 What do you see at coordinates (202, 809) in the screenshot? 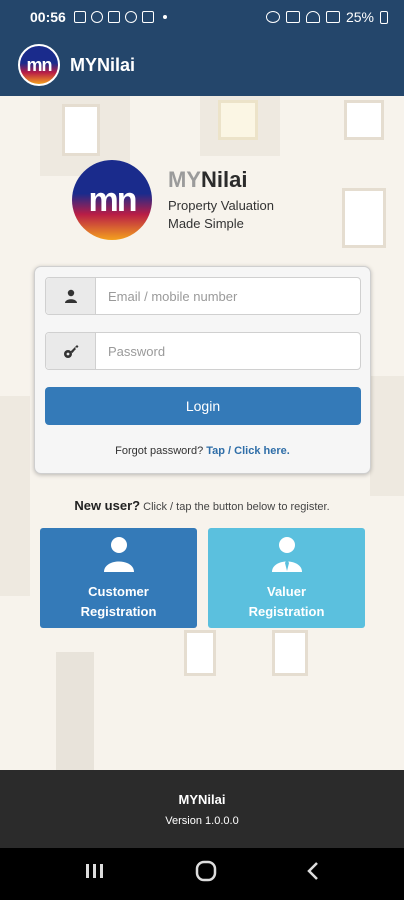
I see `footer: MYNilai Version 1.0.0.0` at bounding box center [202, 809].